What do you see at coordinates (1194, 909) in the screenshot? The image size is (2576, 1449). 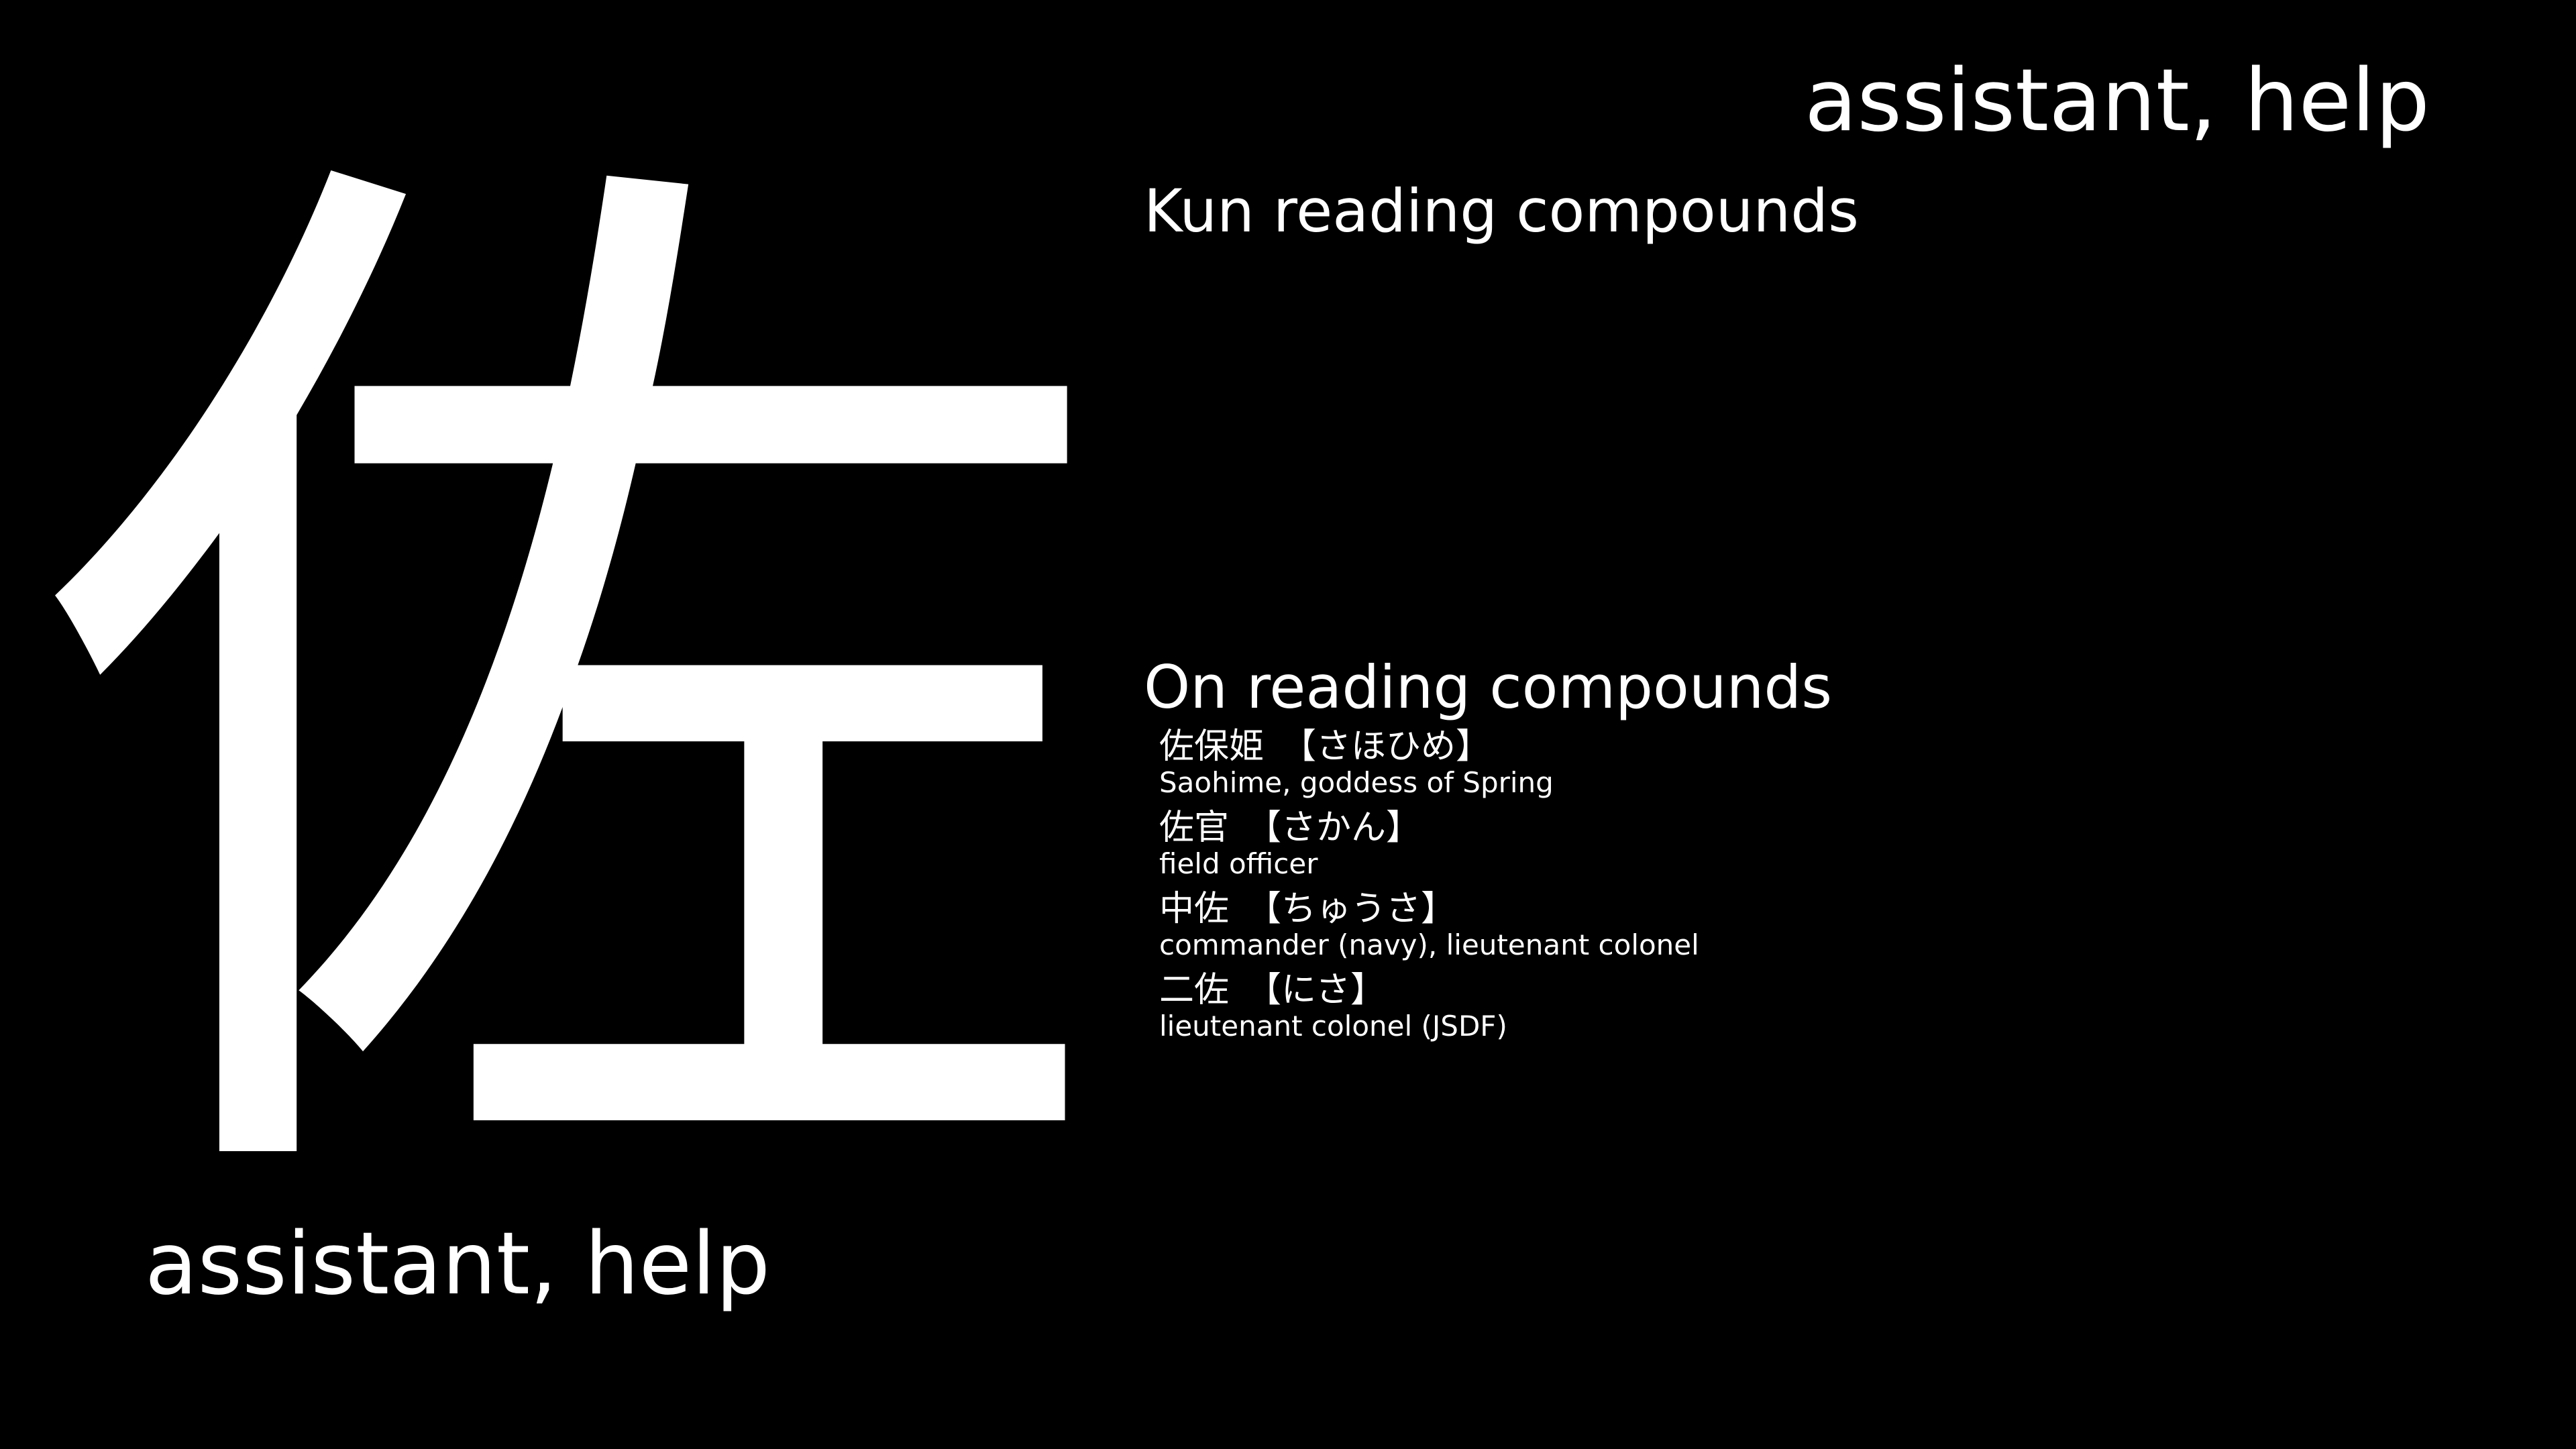 I see `compound-word: 中佐` at bounding box center [1194, 909].